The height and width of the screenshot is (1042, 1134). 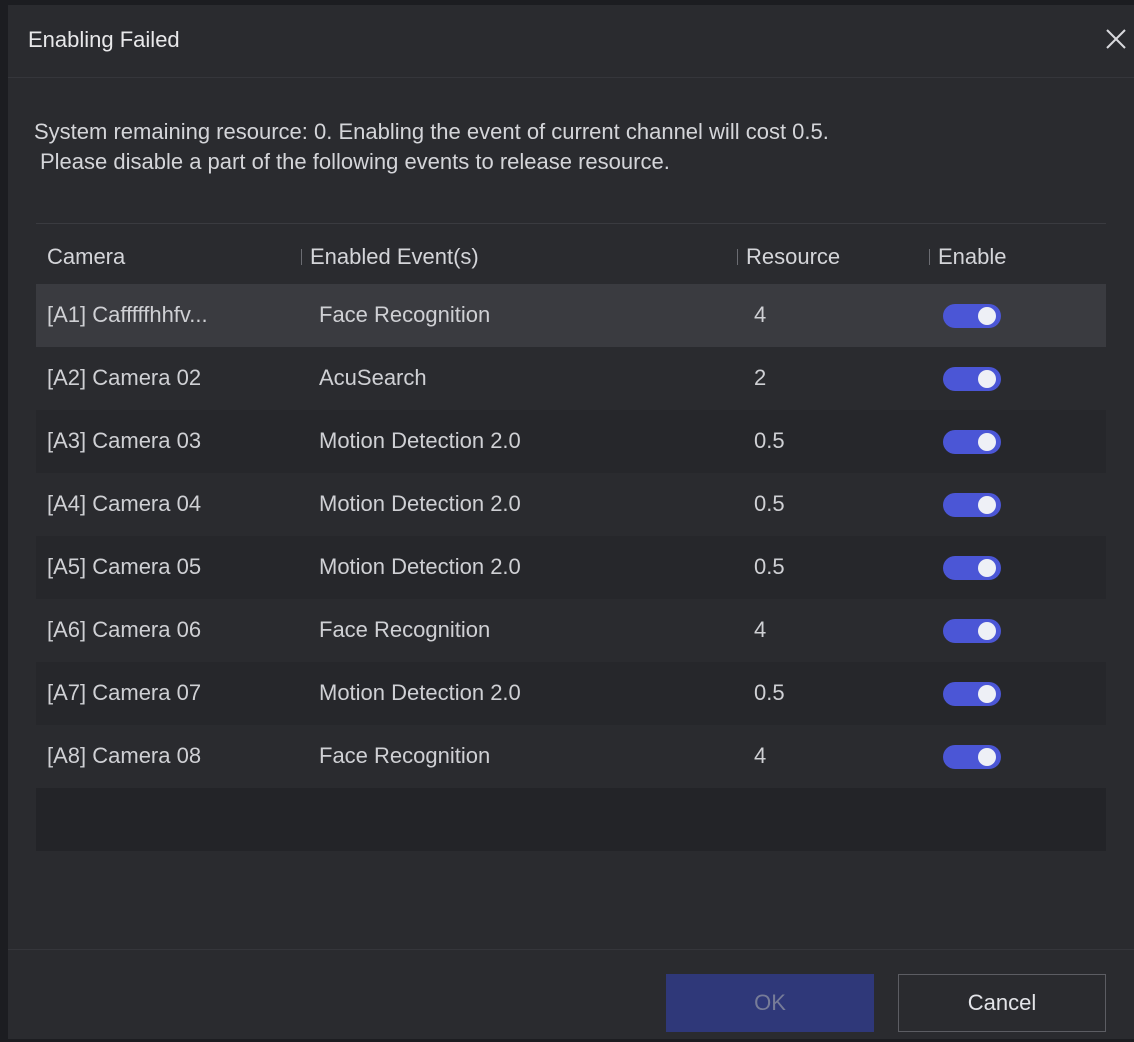 What do you see at coordinates (373, 377) in the screenshot?
I see `event-cell: AcuSearch` at bounding box center [373, 377].